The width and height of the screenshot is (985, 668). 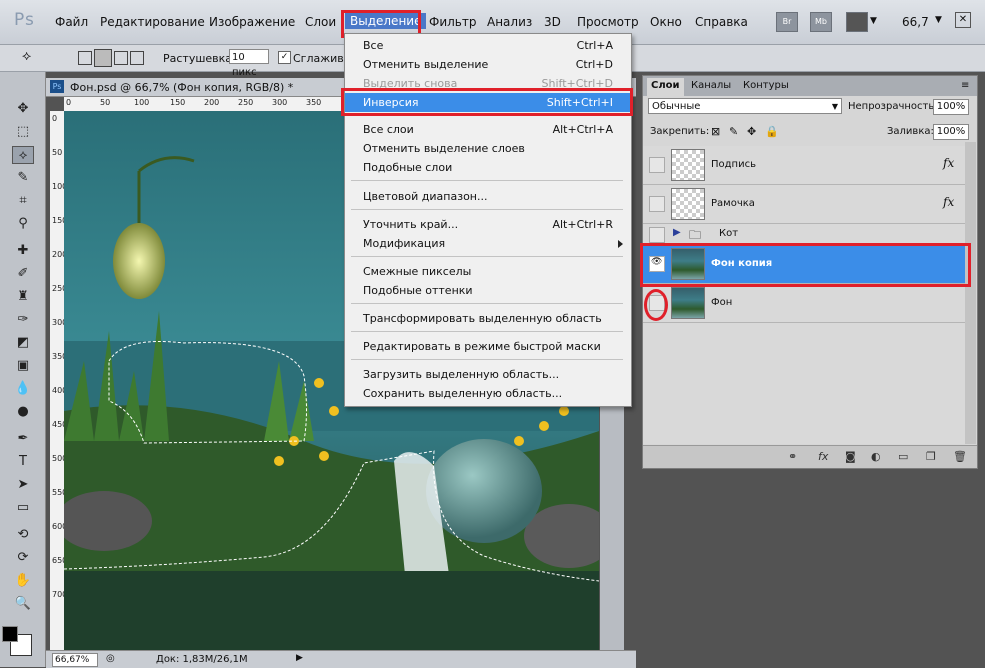 What do you see at coordinates (488, 290) in the screenshot?
I see `menu-item-similar: Подобные оттенки` at bounding box center [488, 290].